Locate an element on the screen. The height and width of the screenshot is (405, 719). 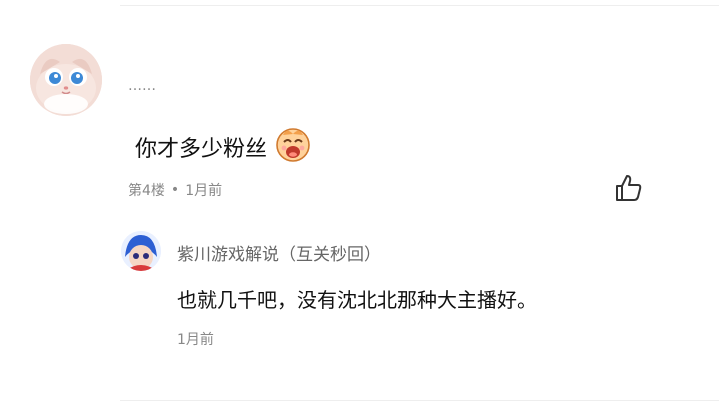
thumbs-up-icon is located at coordinates (628, 188).